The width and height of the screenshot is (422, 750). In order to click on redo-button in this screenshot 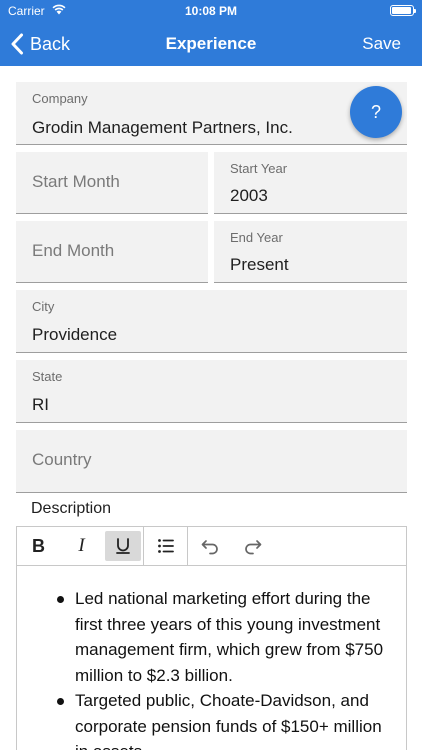, I will do `click(252, 546)`.